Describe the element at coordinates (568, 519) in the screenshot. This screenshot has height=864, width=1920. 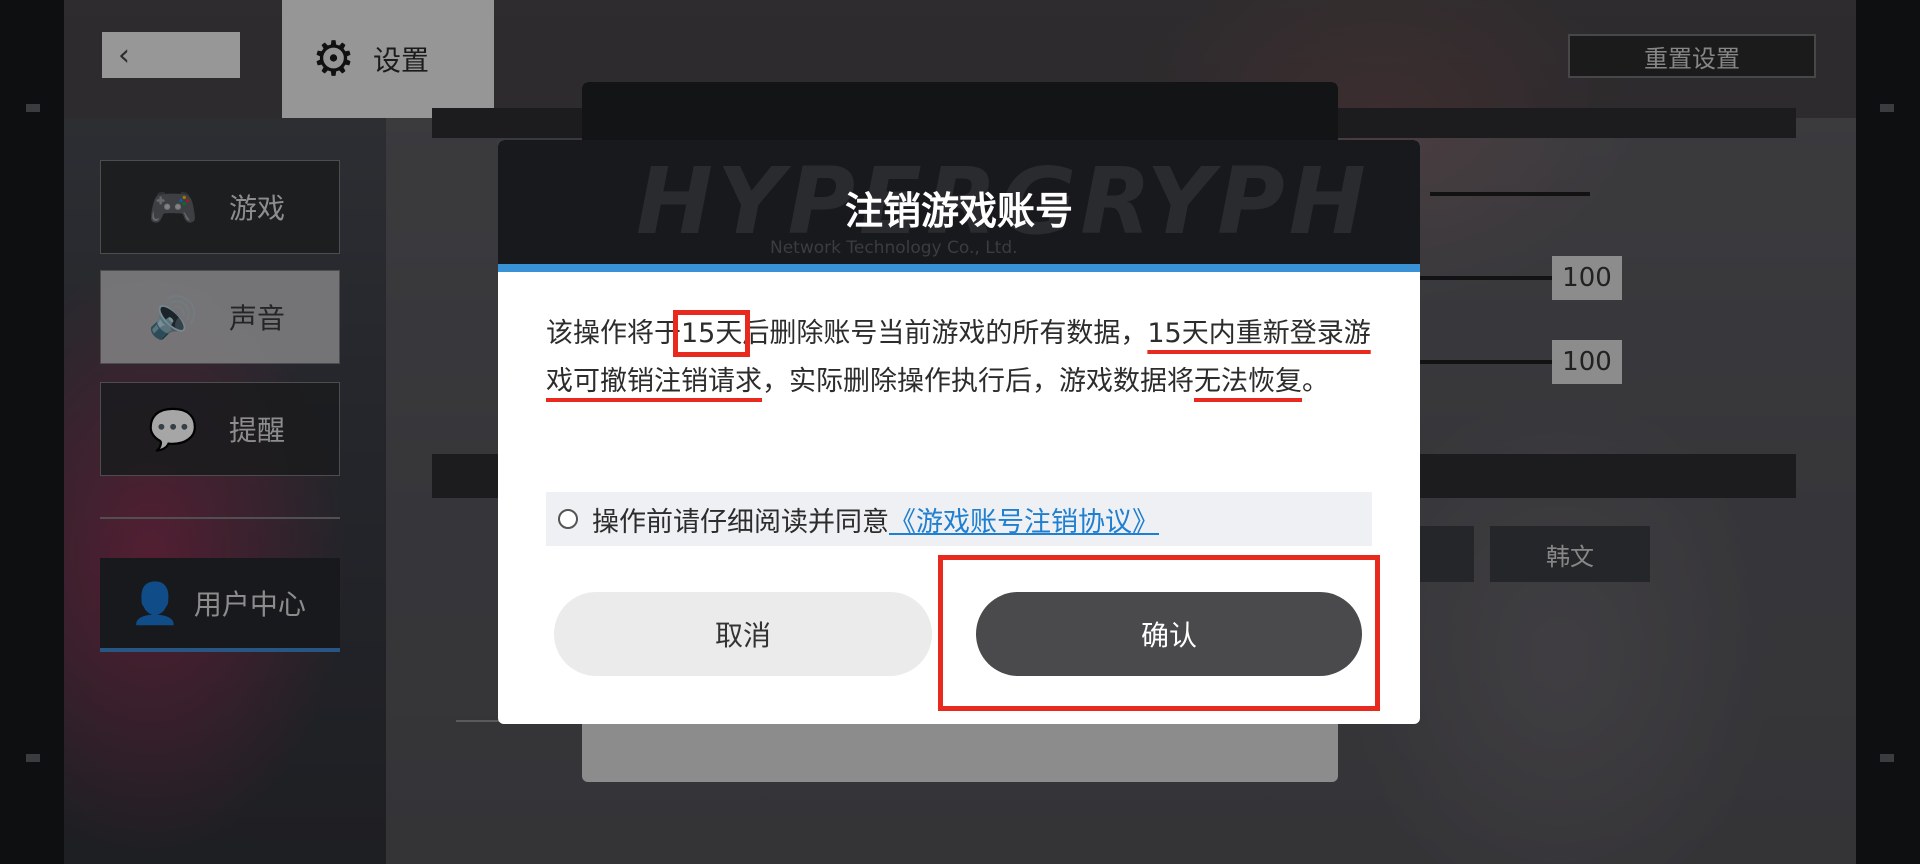
I see `agree-radio` at that location.